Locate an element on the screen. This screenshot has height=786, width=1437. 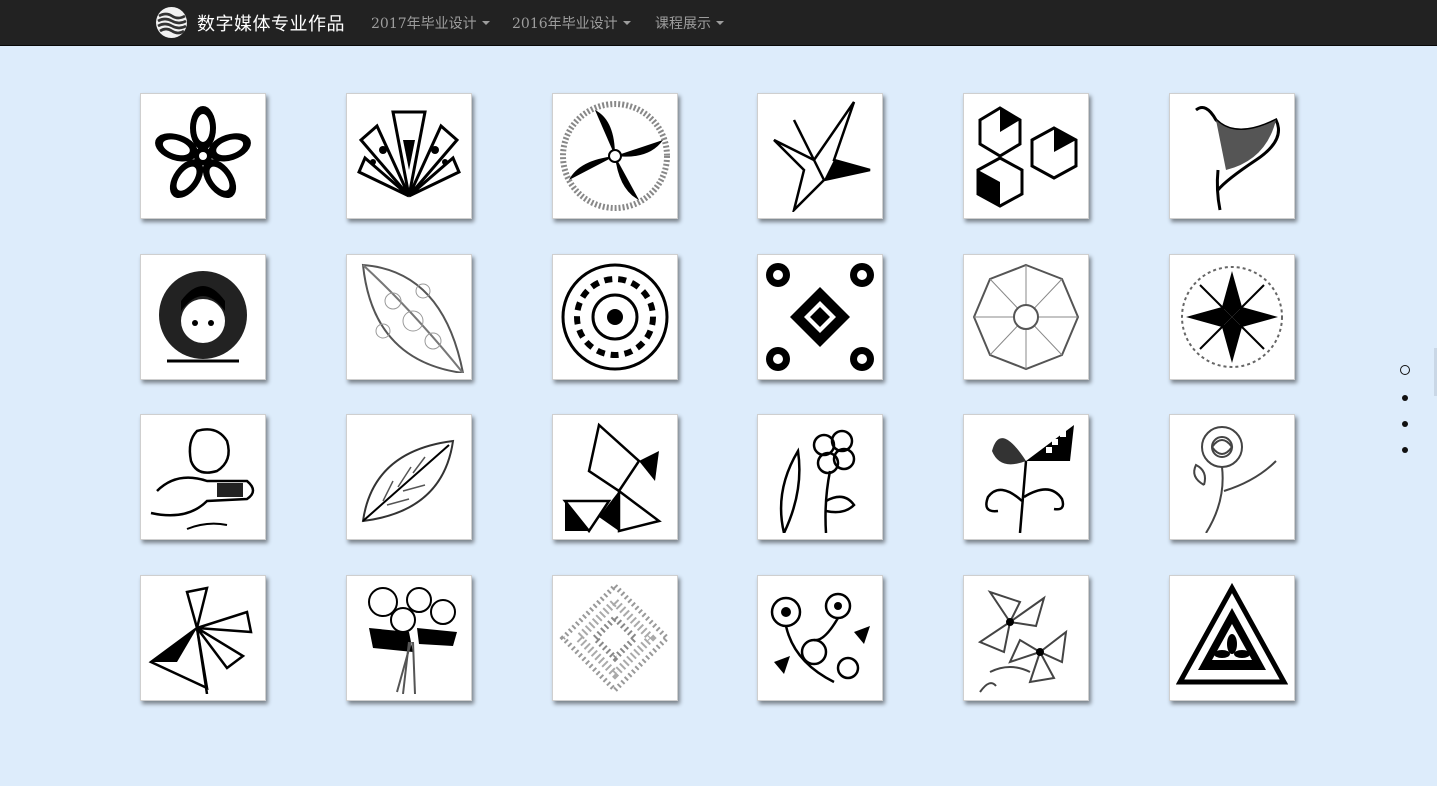
feather-image is located at coordinates (408, 481).